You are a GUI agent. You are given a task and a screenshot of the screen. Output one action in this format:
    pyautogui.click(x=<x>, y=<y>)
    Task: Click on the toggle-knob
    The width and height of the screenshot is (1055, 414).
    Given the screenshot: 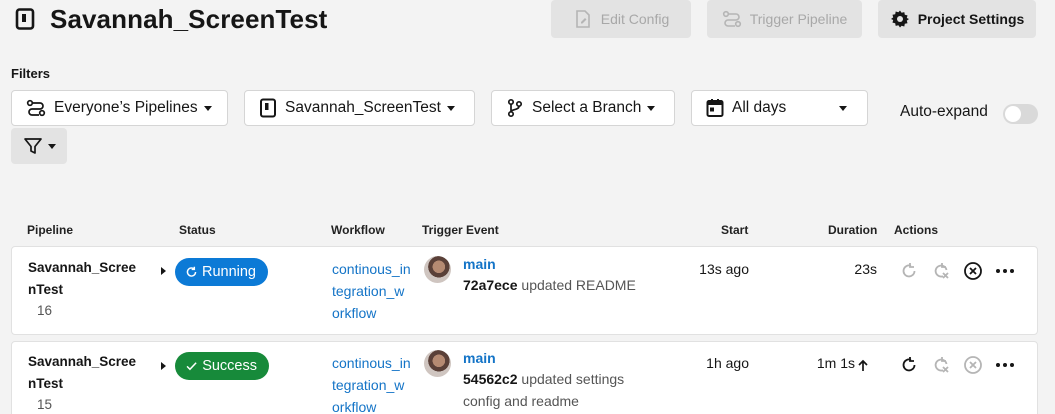 What is the action you would take?
    pyautogui.click(x=1013, y=114)
    